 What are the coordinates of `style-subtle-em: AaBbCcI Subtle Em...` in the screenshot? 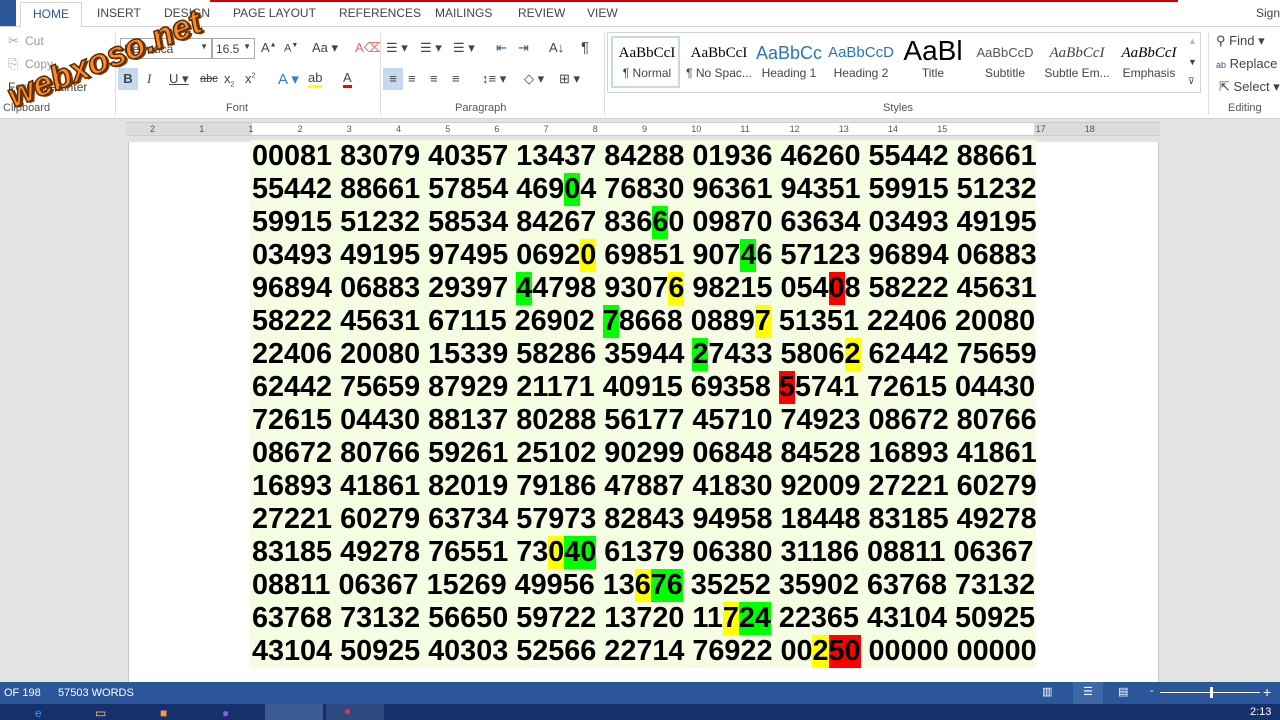 It's located at (1077, 62).